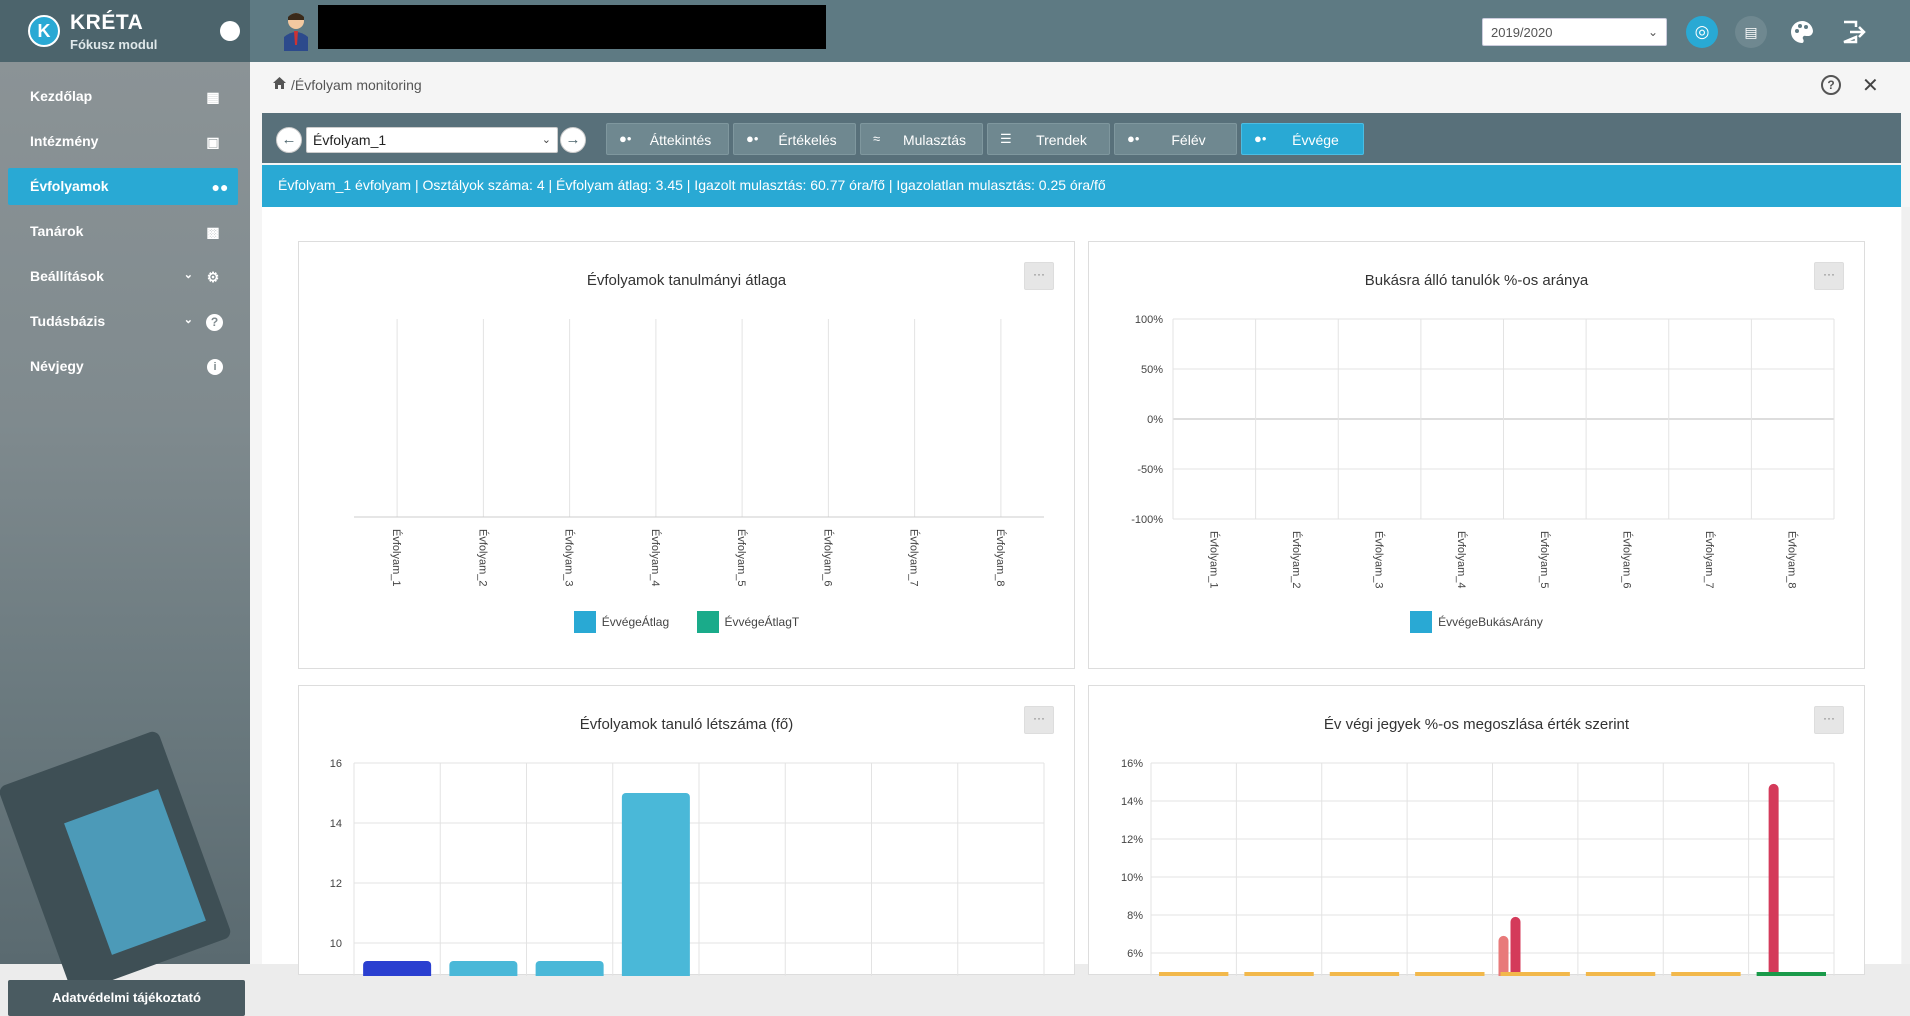 The height and width of the screenshot is (1016, 1910). What do you see at coordinates (1522, 32) in the screenshot?
I see `school-year-value: 2019/2020` at bounding box center [1522, 32].